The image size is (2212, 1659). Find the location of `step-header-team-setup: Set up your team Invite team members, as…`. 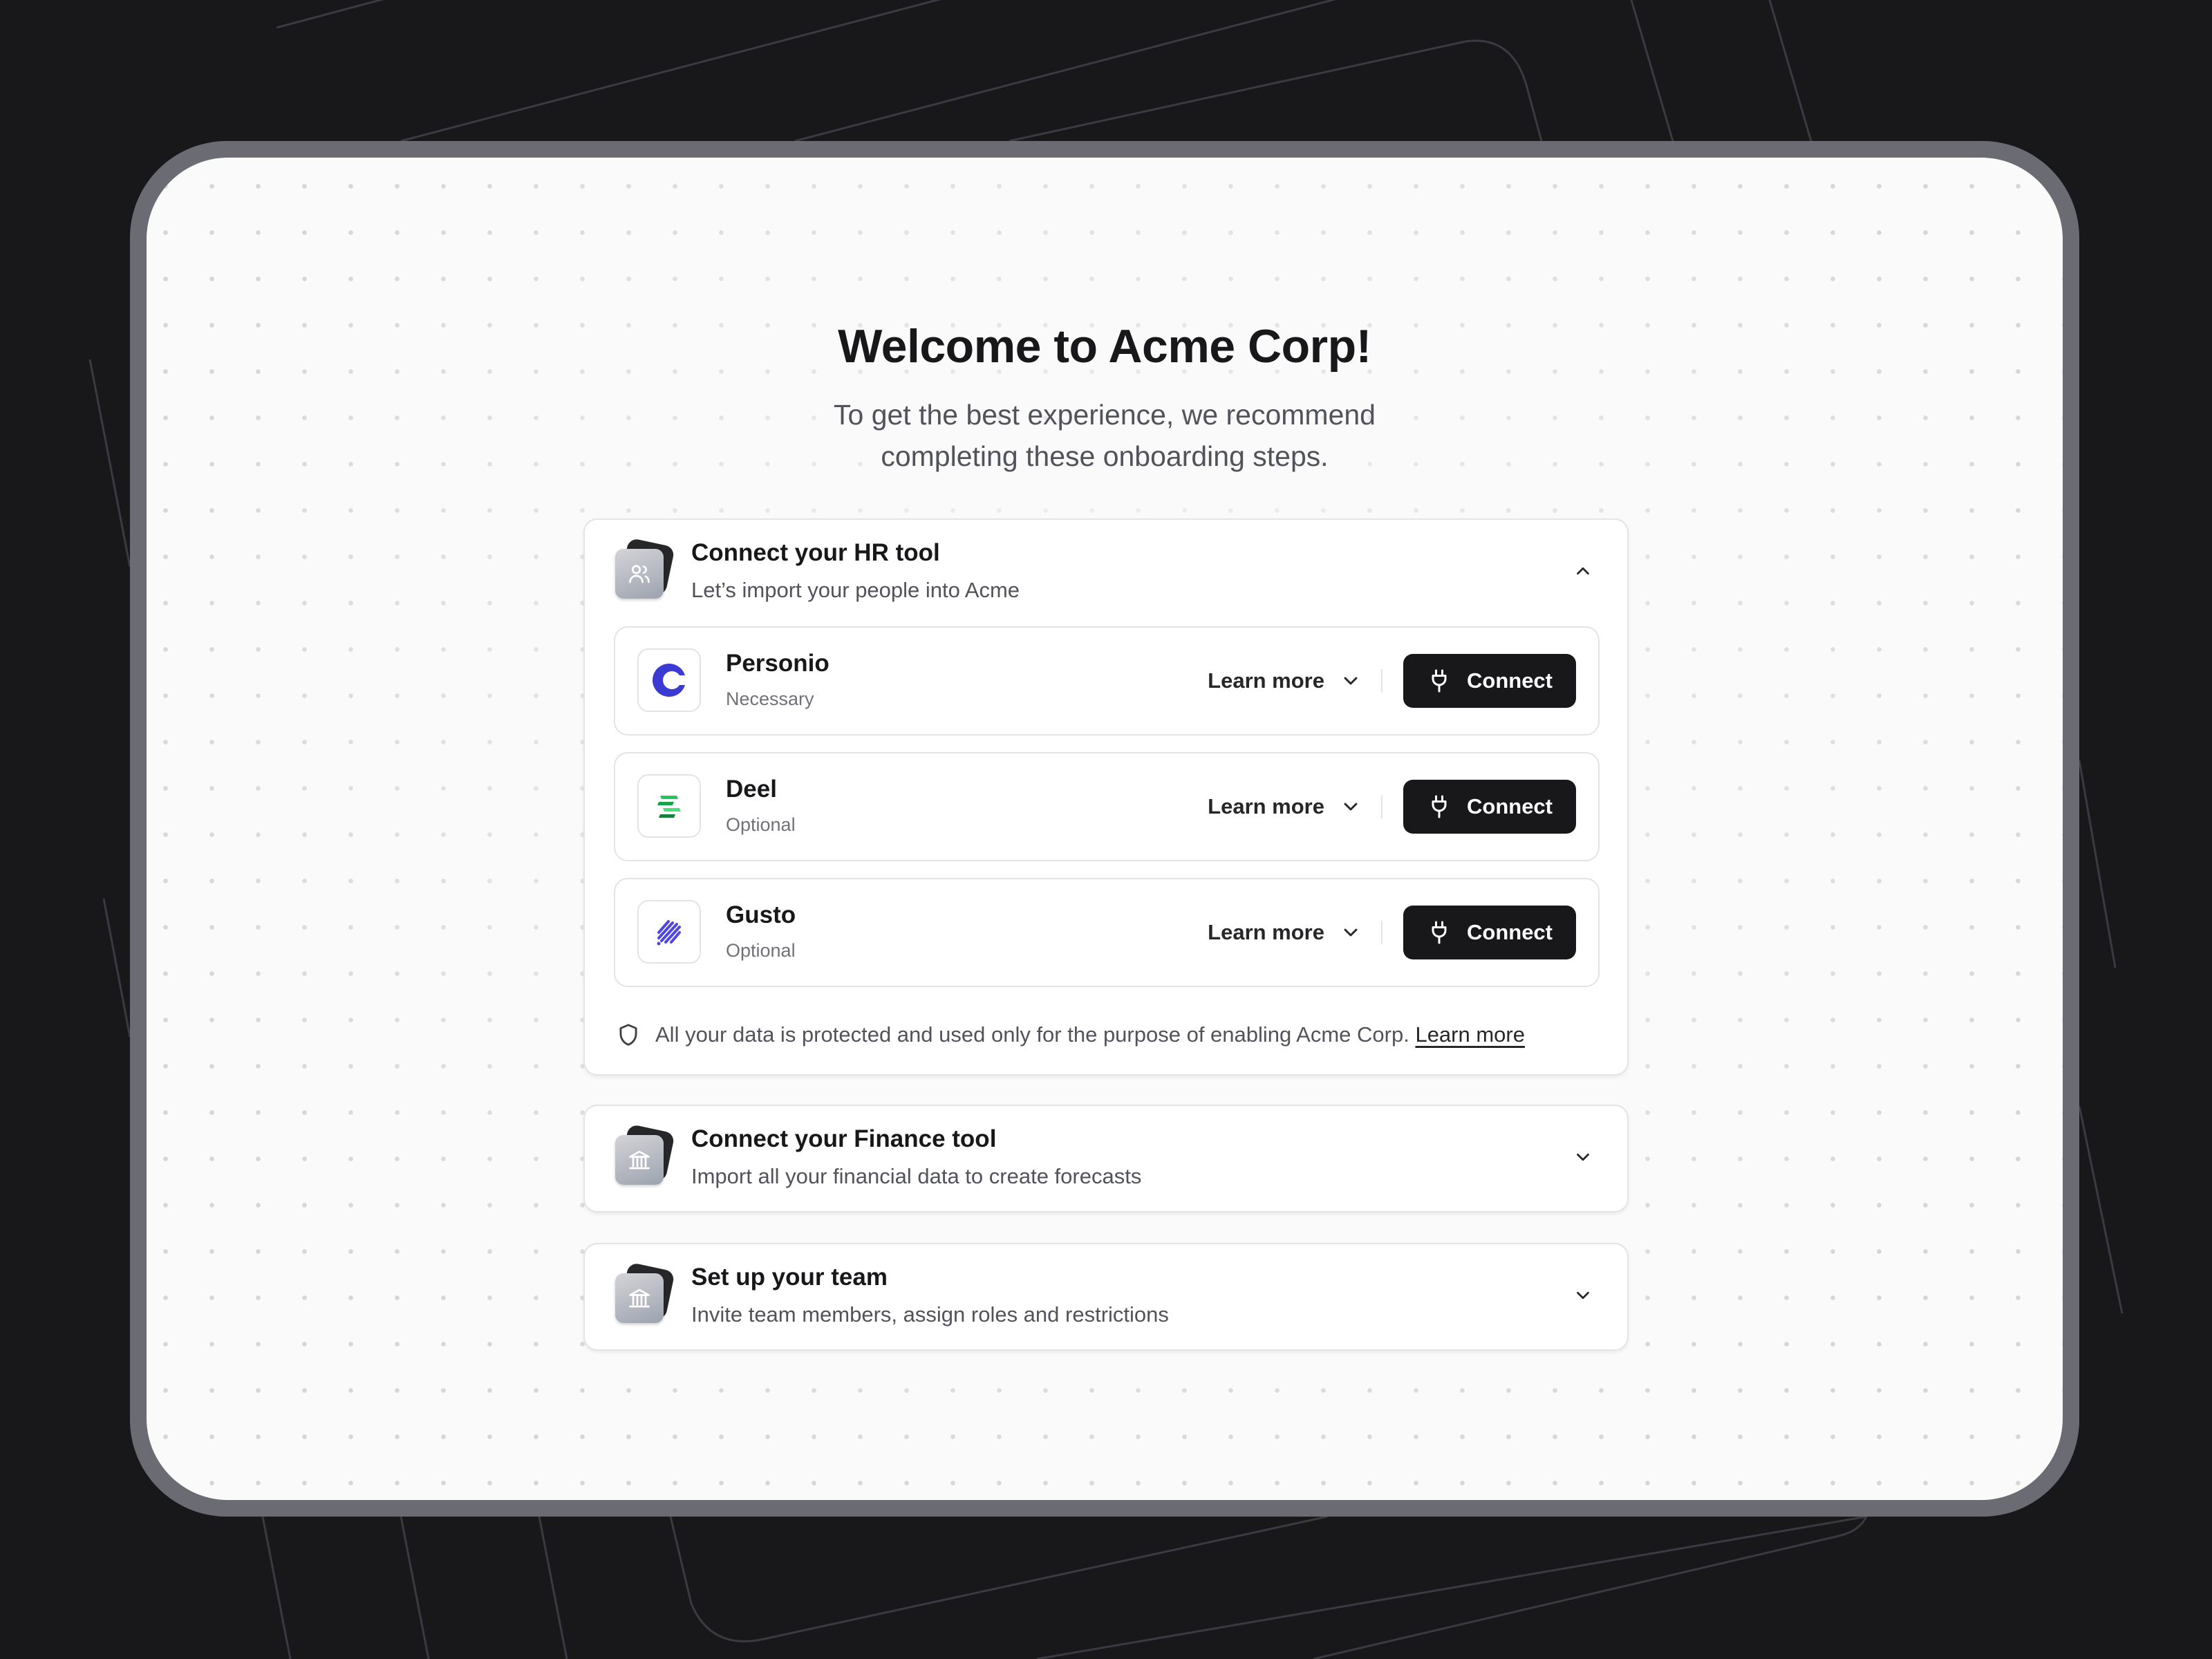

step-header-team-setup: Set up your team Invite team members, as… is located at coordinates (1106, 1296).